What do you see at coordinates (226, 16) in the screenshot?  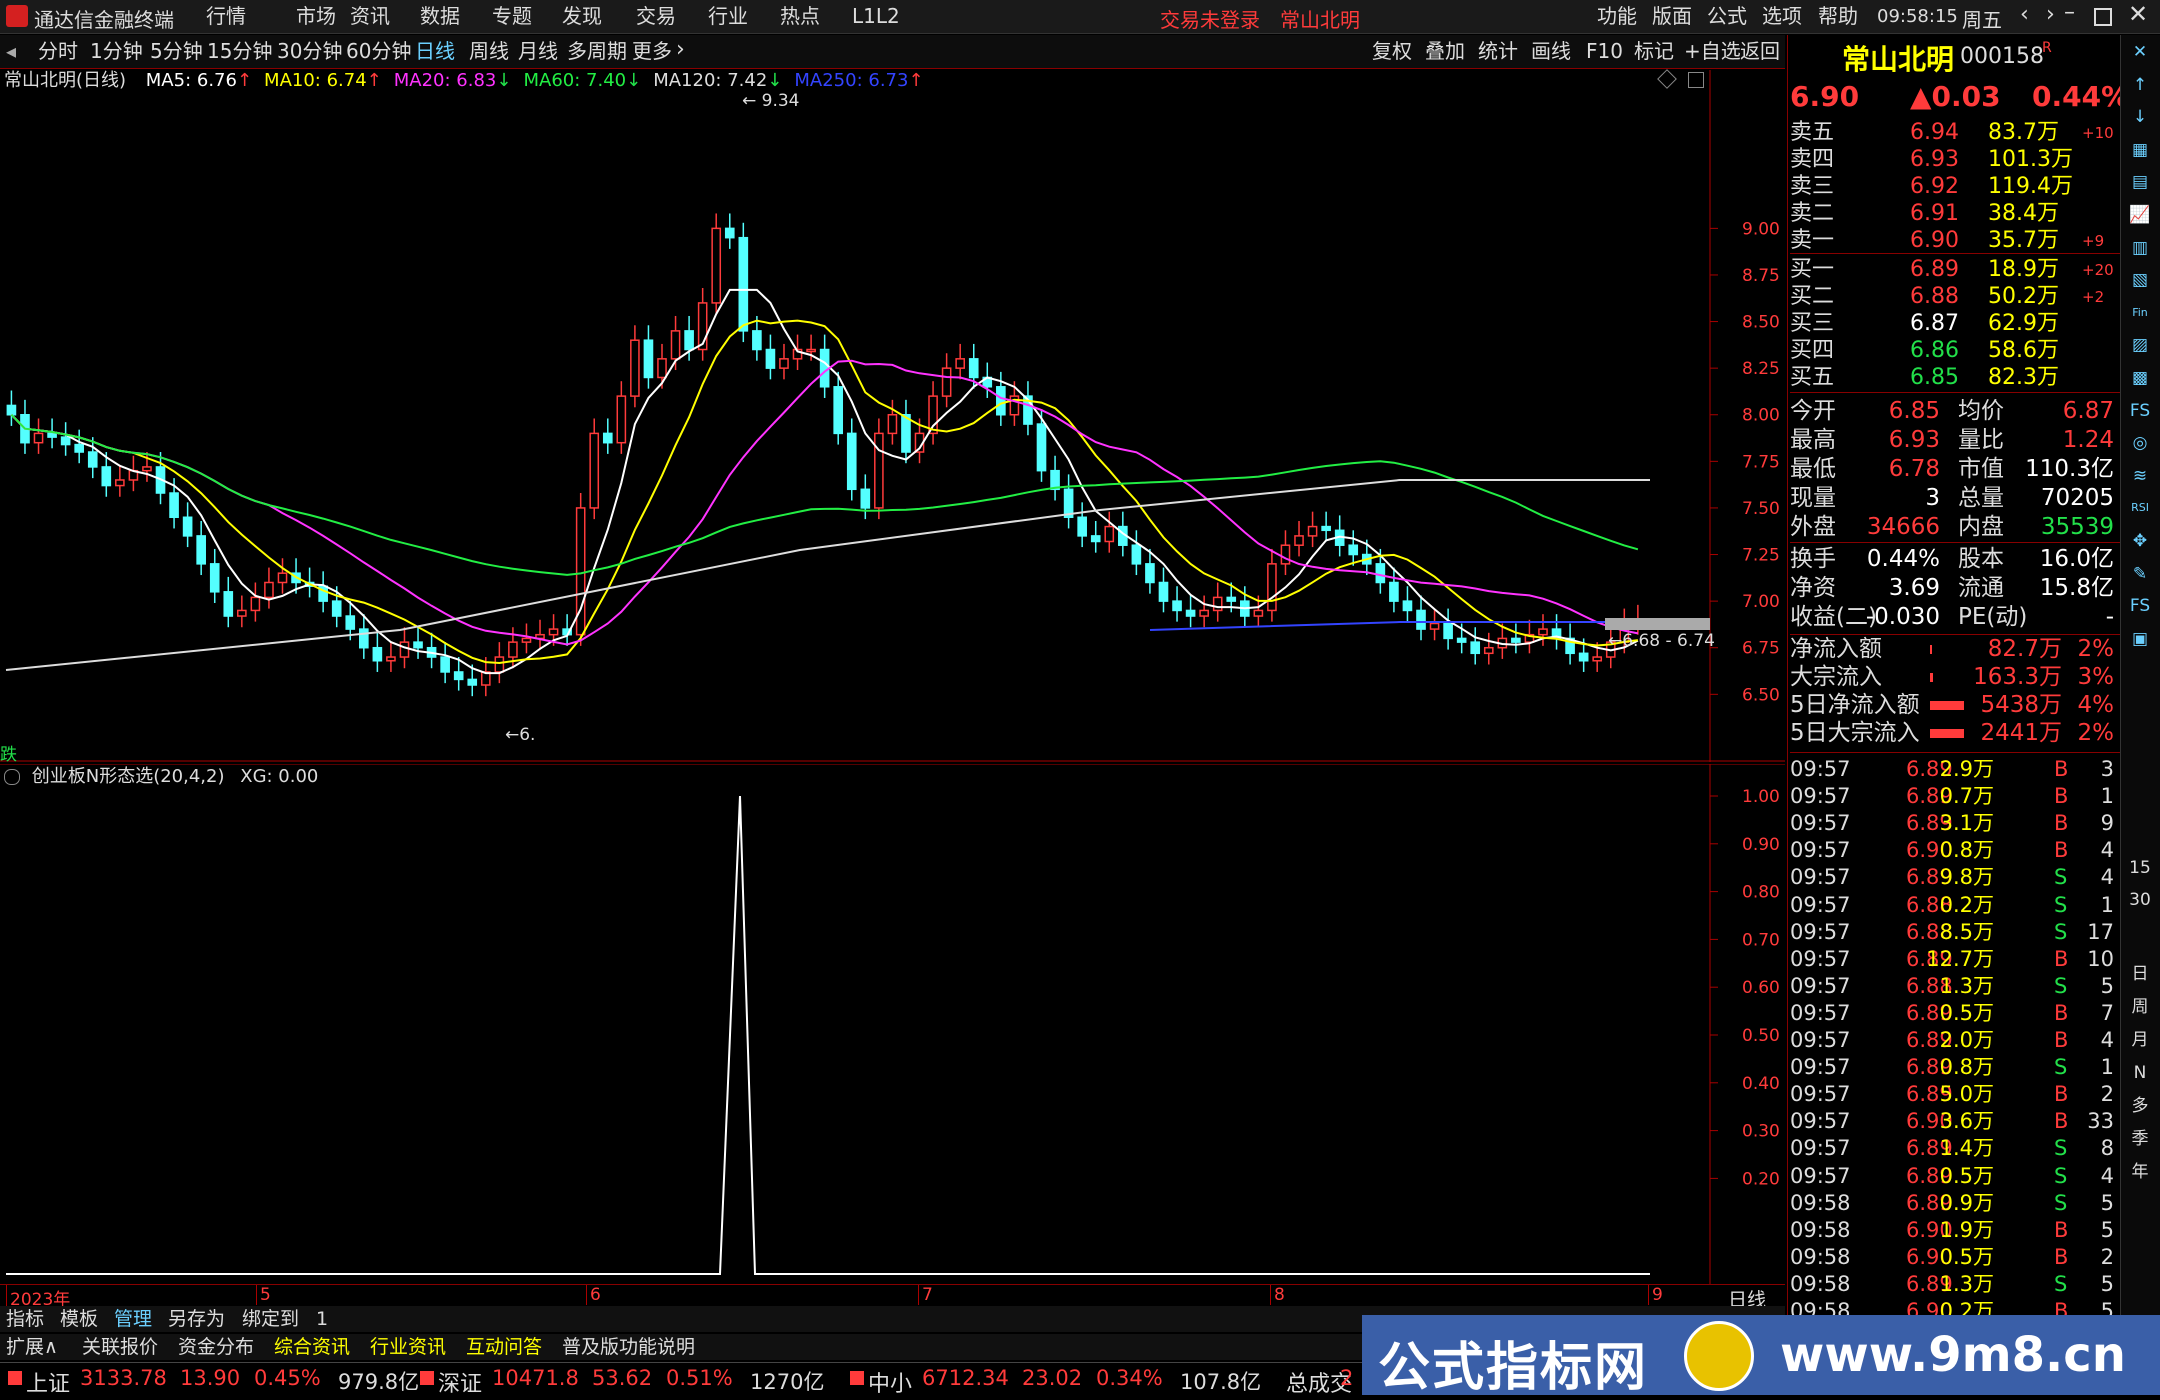 I see `menu-0: 行情` at bounding box center [226, 16].